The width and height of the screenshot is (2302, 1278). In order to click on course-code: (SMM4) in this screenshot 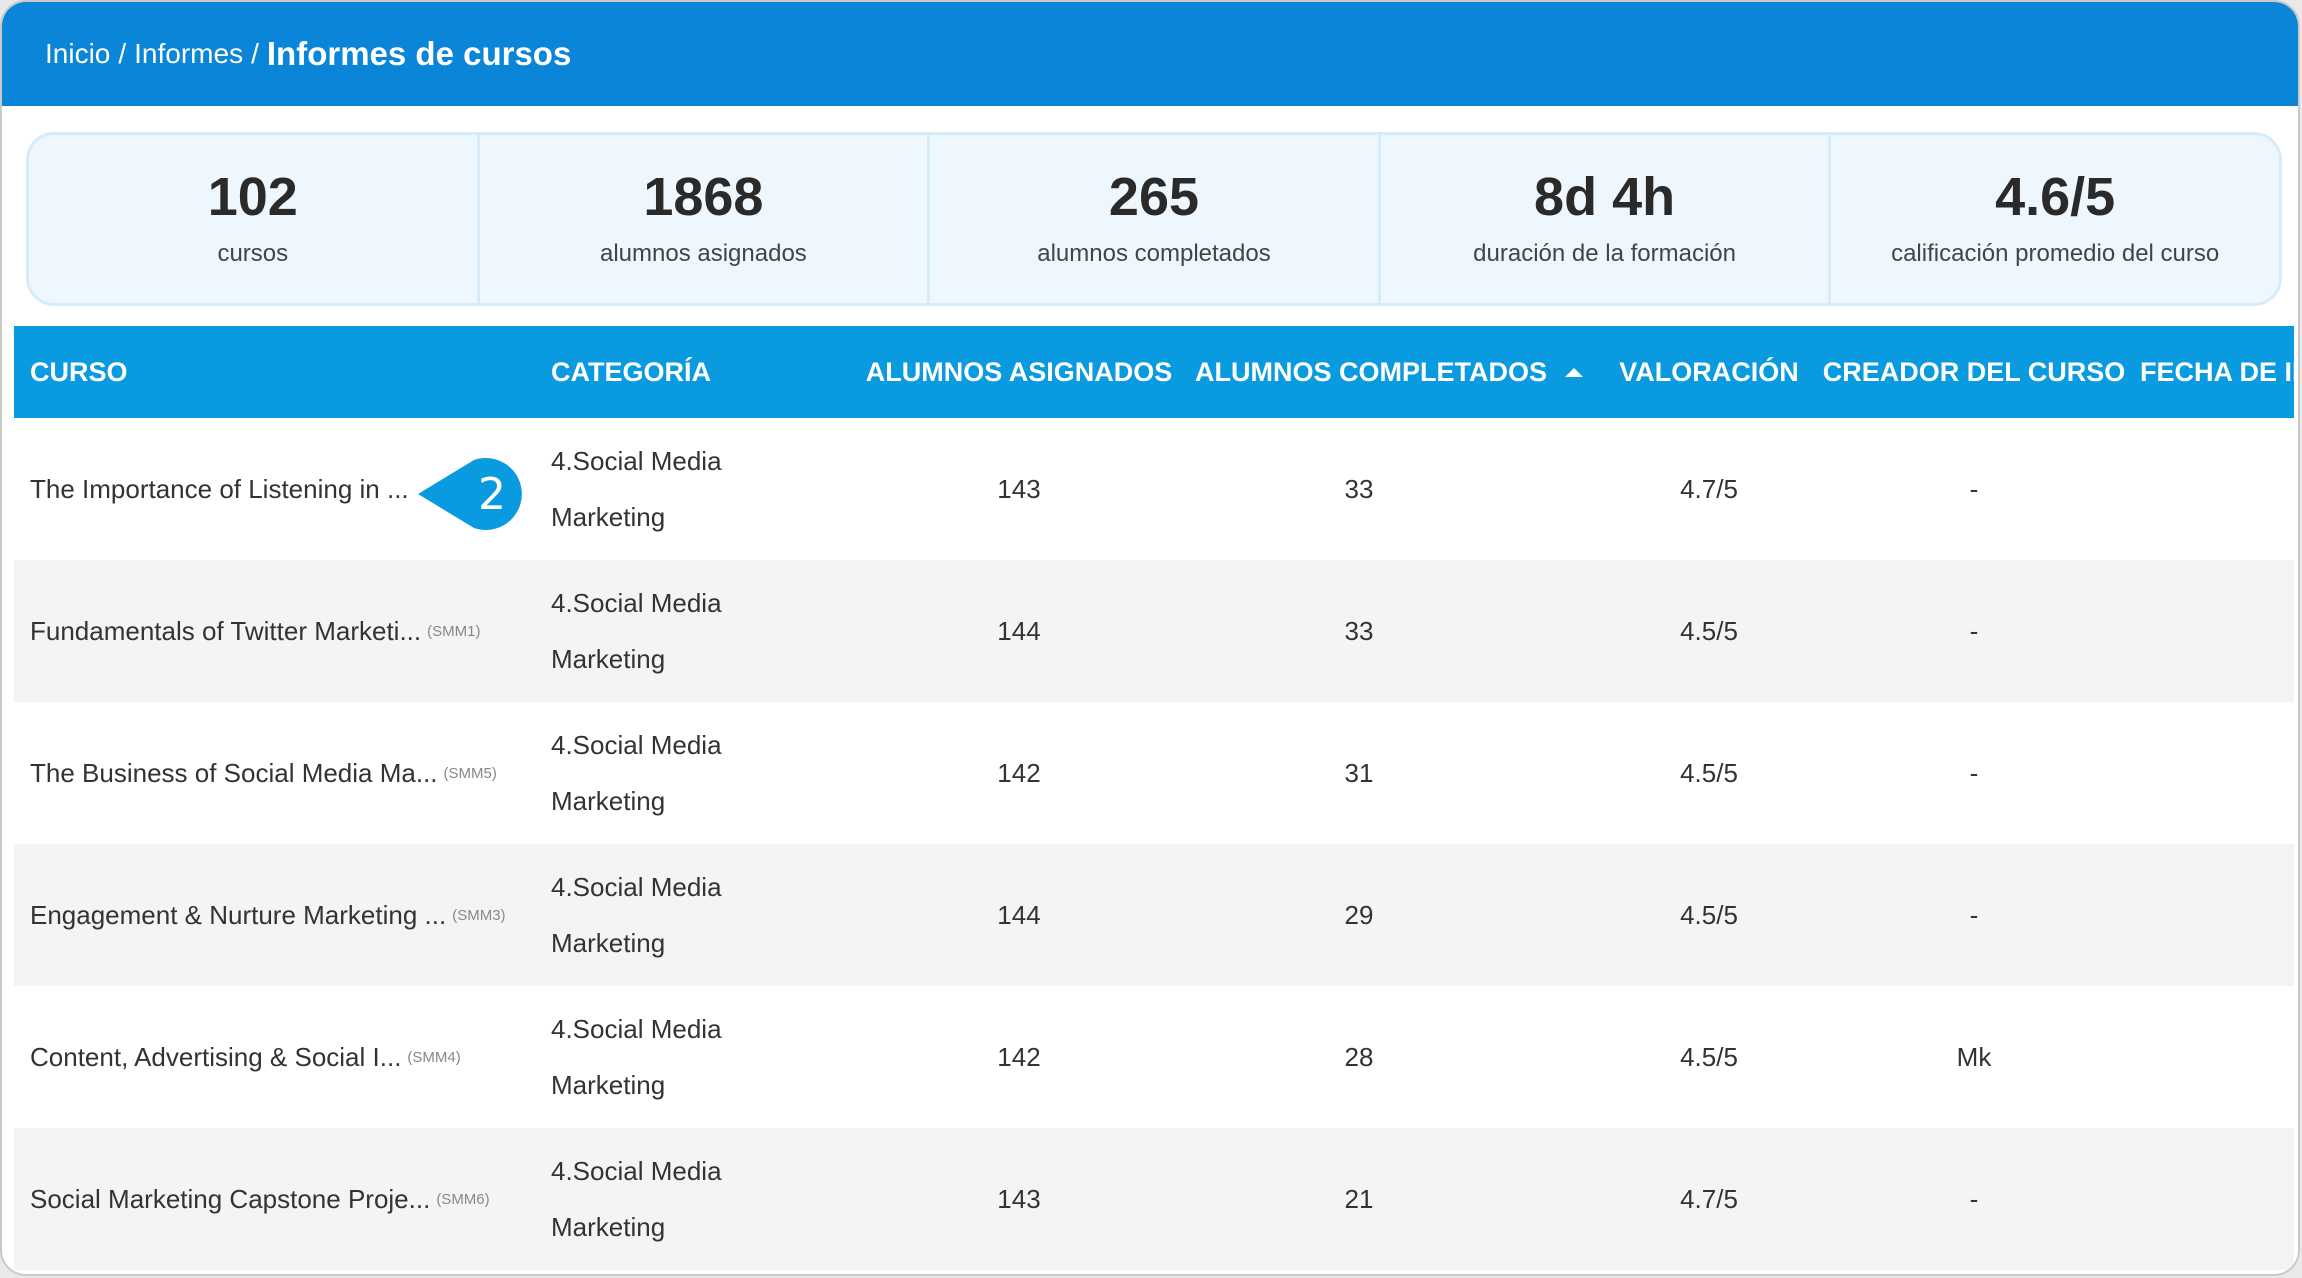, I will do `click(434, 1057)`.